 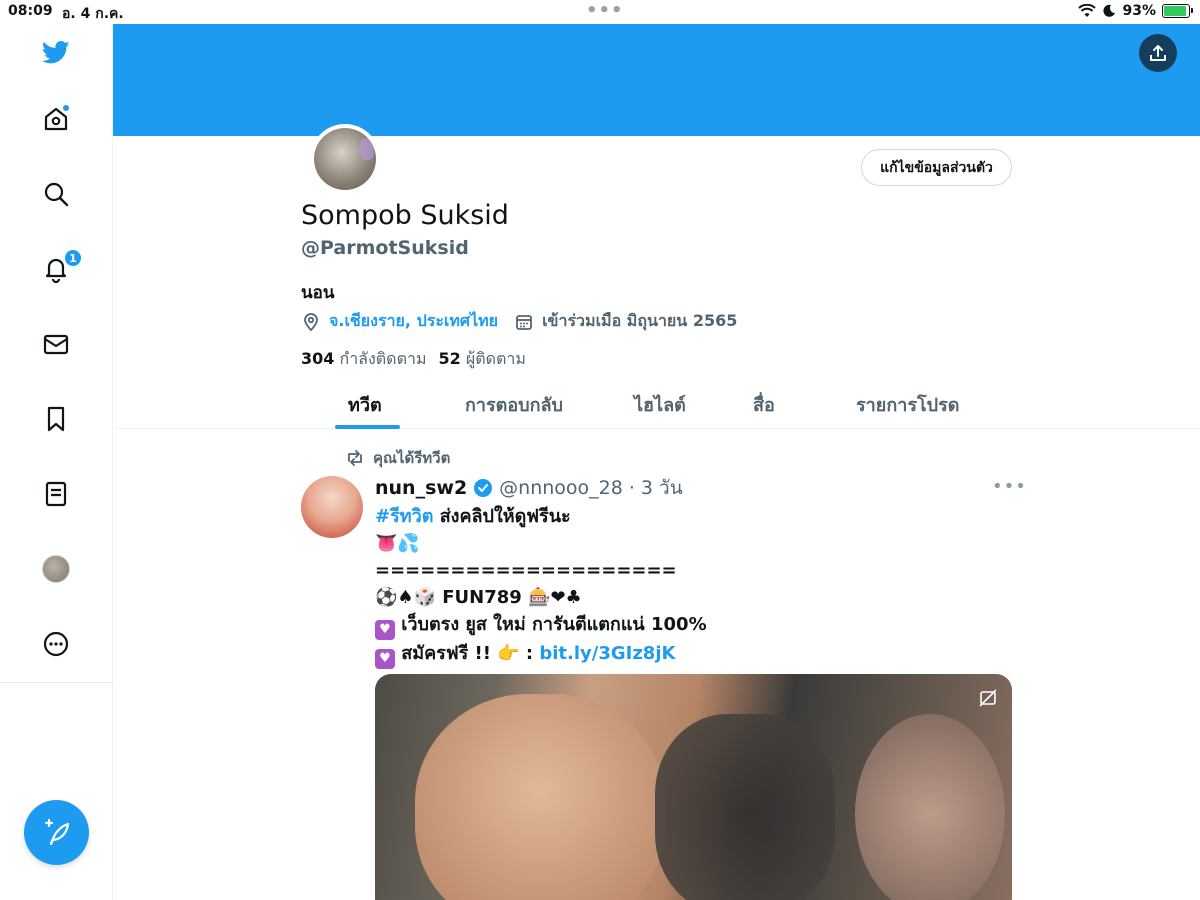 I want to click on sidebar-item-home, so click(x=56, y=119).